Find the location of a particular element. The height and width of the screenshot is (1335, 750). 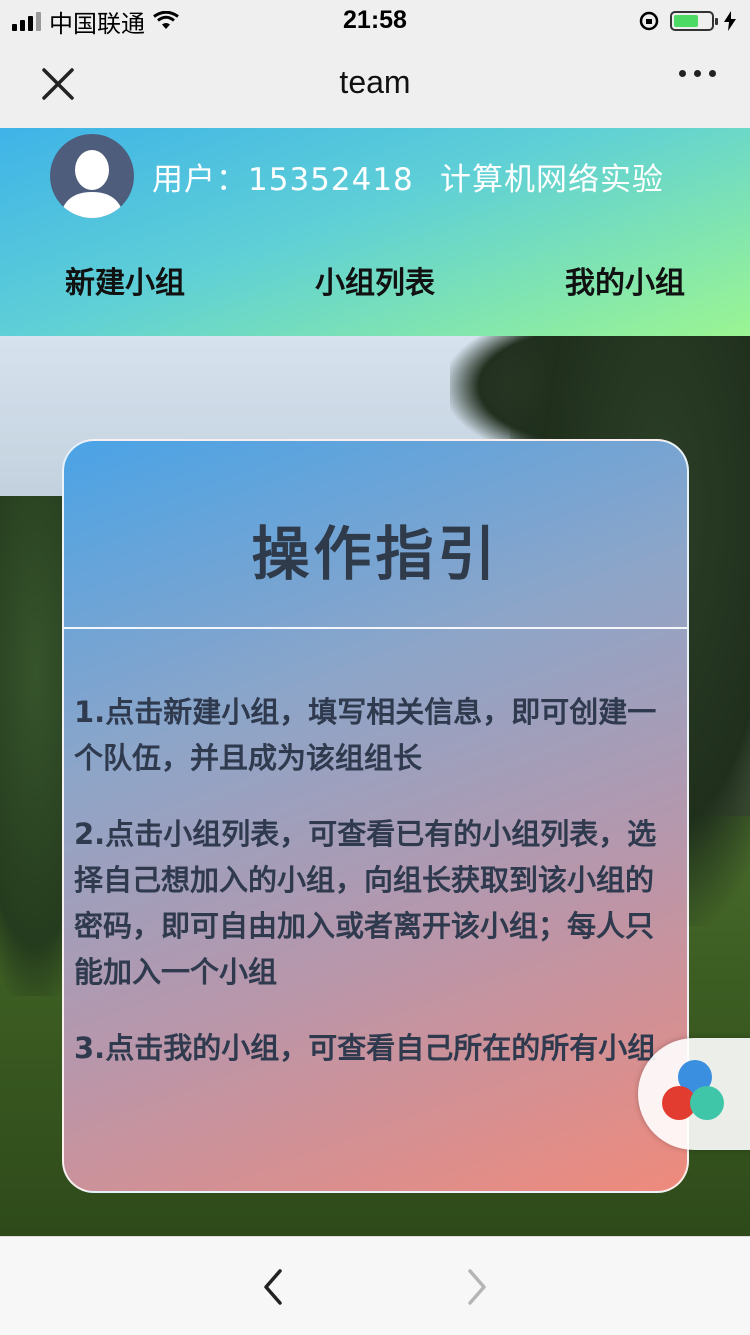

user-icon is located at coordinates (92, 184).